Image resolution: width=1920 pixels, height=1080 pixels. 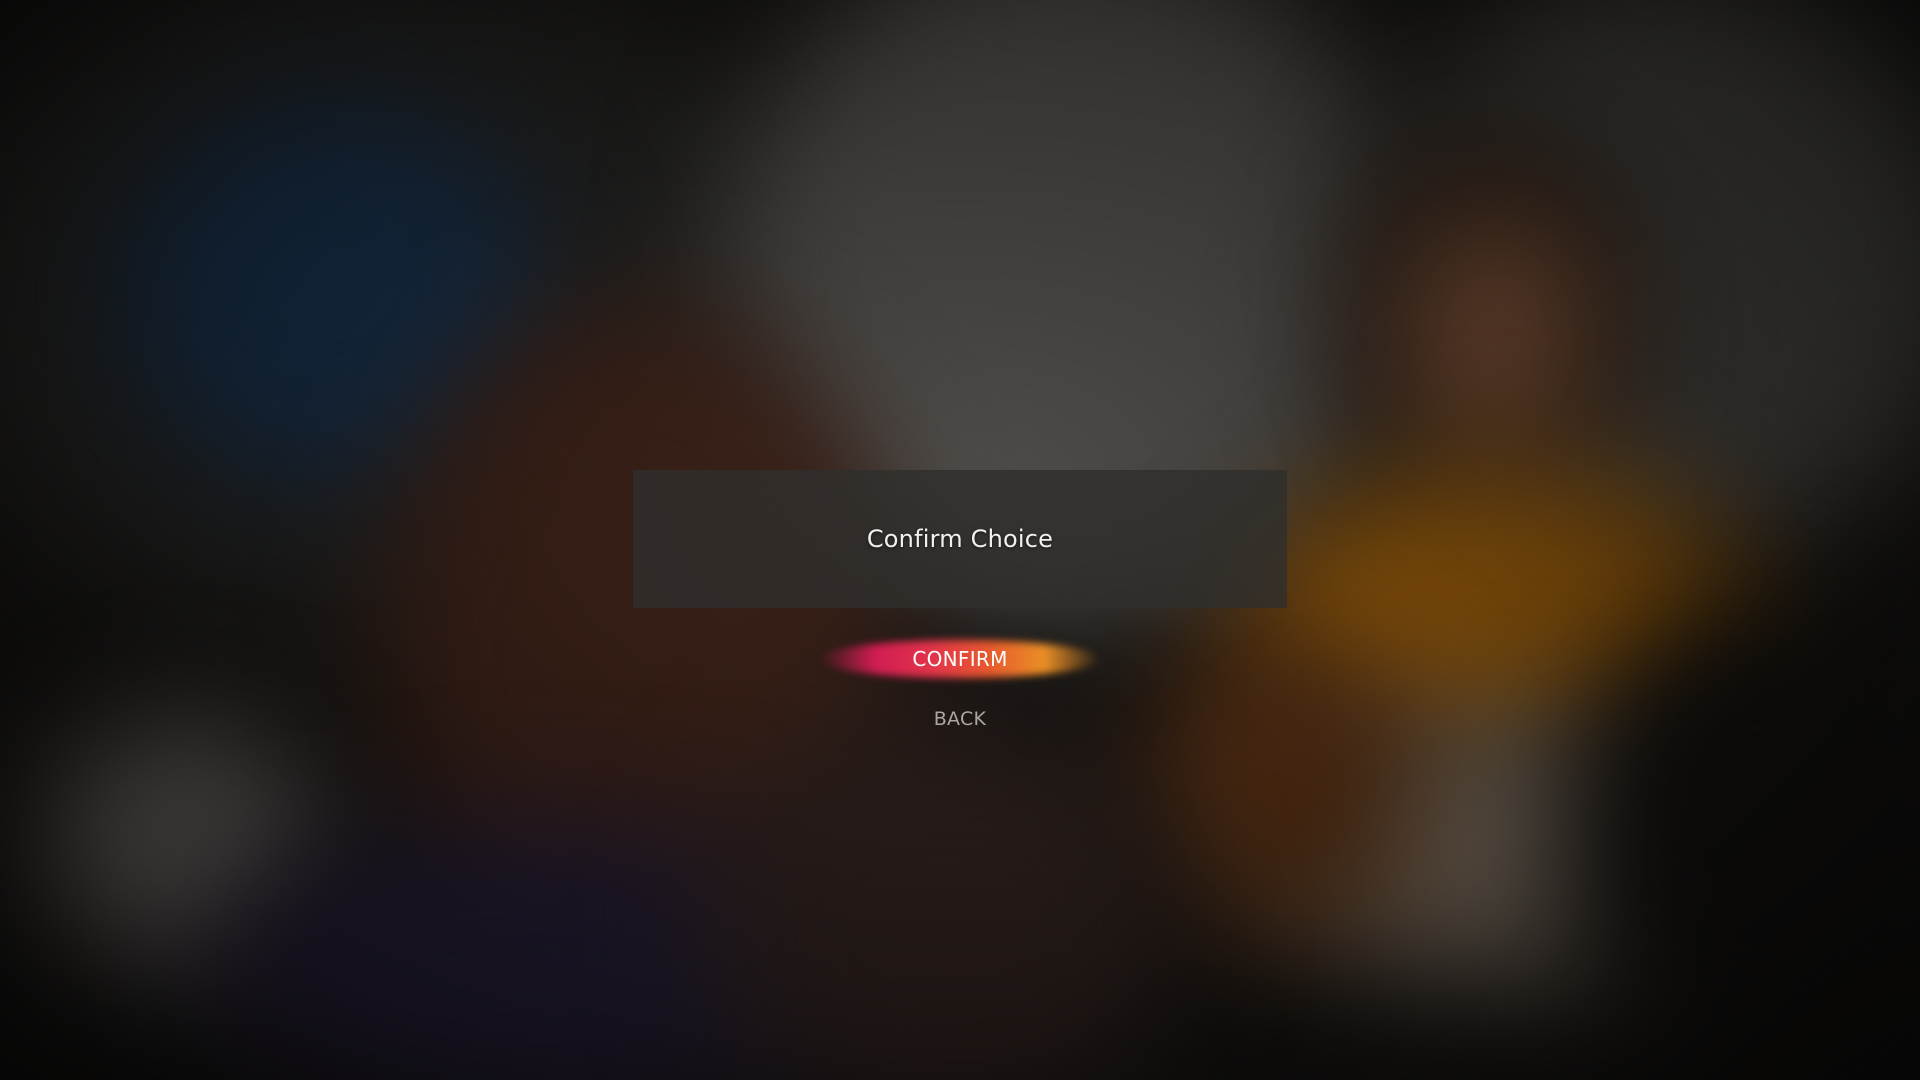 I want to click on confirm-dialog: Confirm Choice, so click(x=960, y=539).